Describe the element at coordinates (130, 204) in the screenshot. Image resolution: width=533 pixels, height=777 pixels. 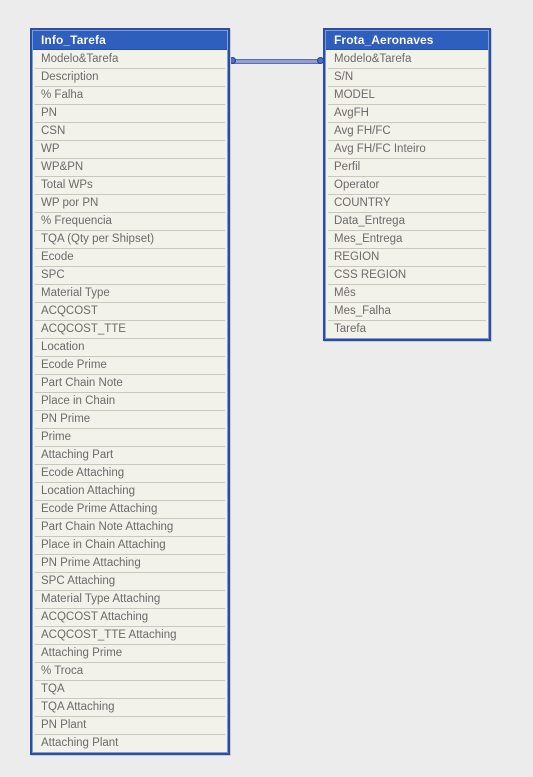
I see `entity-field-row: WP por PN` at that location.